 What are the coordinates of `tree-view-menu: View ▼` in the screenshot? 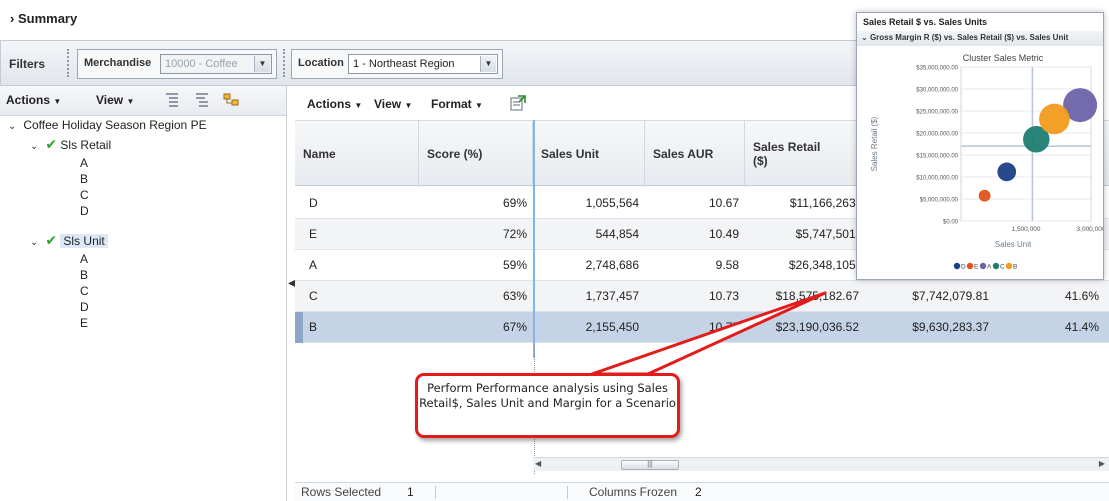 It's located at (115, 100).